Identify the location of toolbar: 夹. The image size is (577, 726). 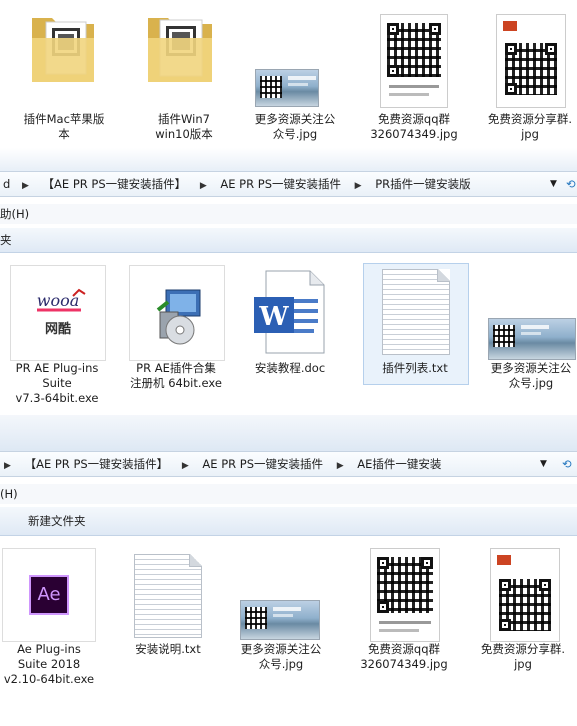
(288, 240).